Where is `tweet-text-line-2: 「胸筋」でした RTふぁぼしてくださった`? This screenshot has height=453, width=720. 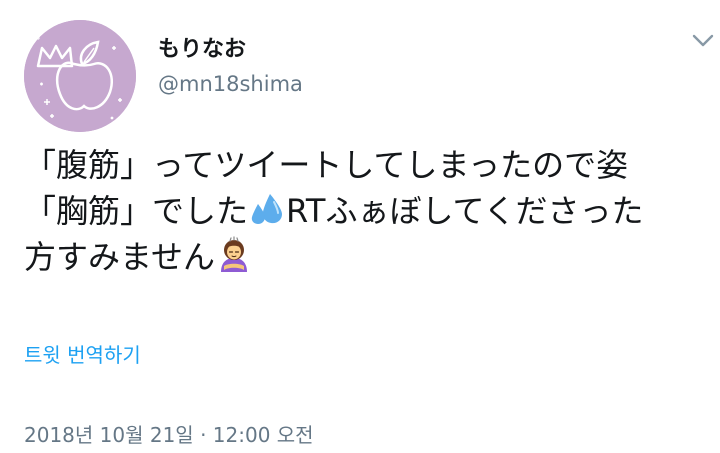 tweet-text-line-2: 「胸筋」でした RTふぁぼしてくださった is located at coordinates (369, 211).